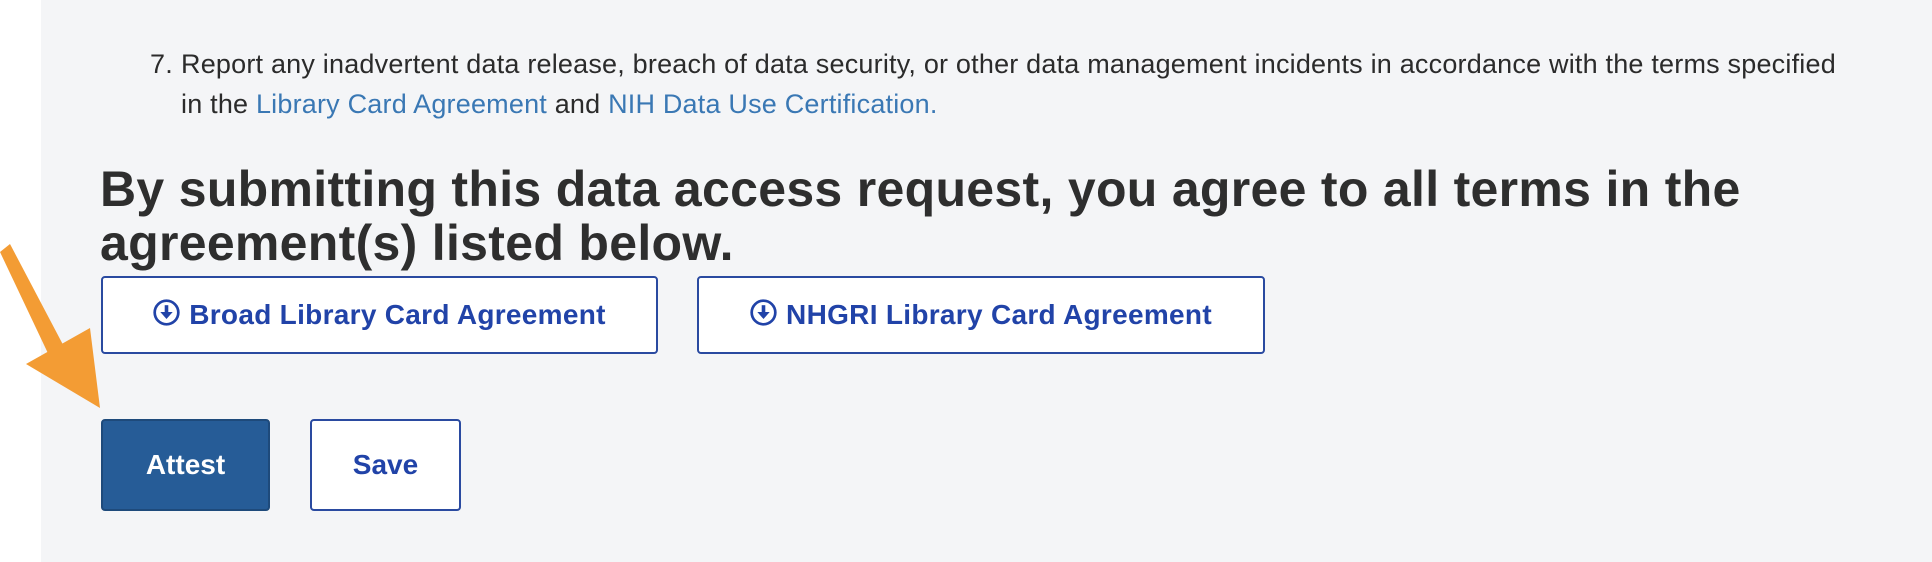 This screenshot has height=562, width=1932. I want to click on library-card-agreement-link: Library Card Agreement, so click(401, 104).